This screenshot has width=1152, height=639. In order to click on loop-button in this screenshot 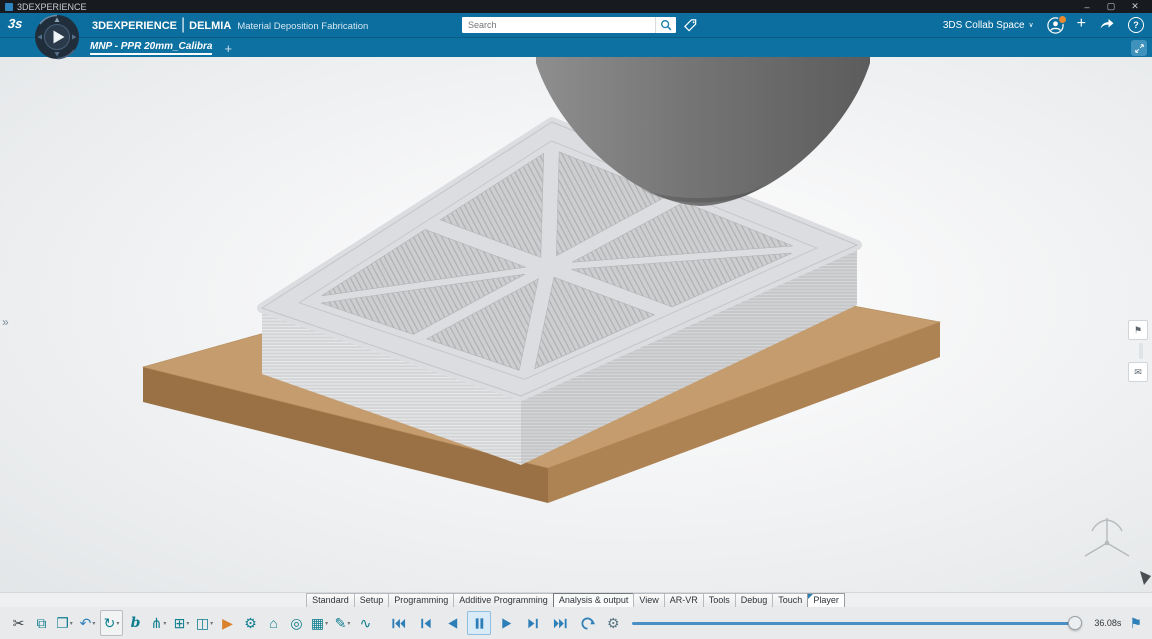, I will do `click(587, 623)`.